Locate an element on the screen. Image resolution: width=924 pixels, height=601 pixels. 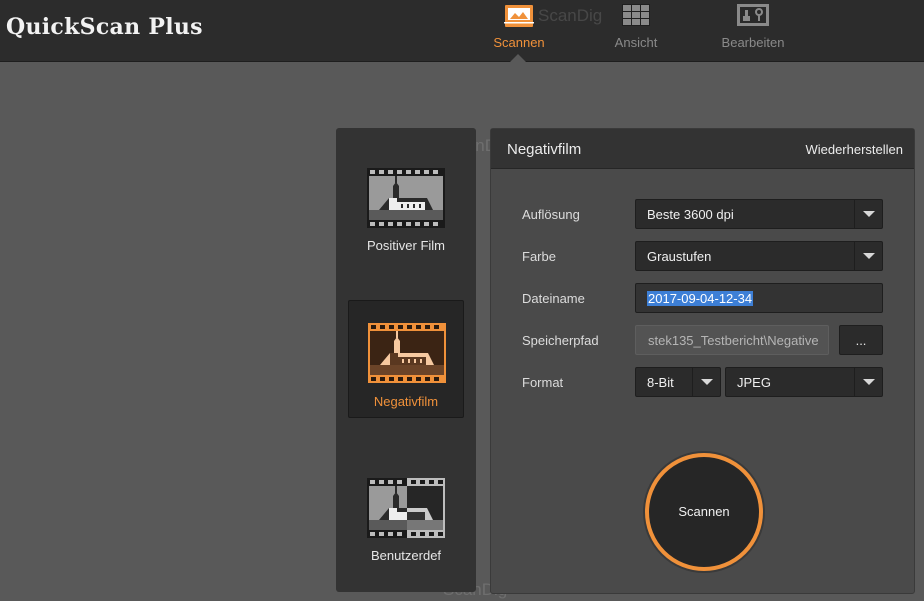
film-type-label: Benutzerdef is located at coordinates (406, 555).